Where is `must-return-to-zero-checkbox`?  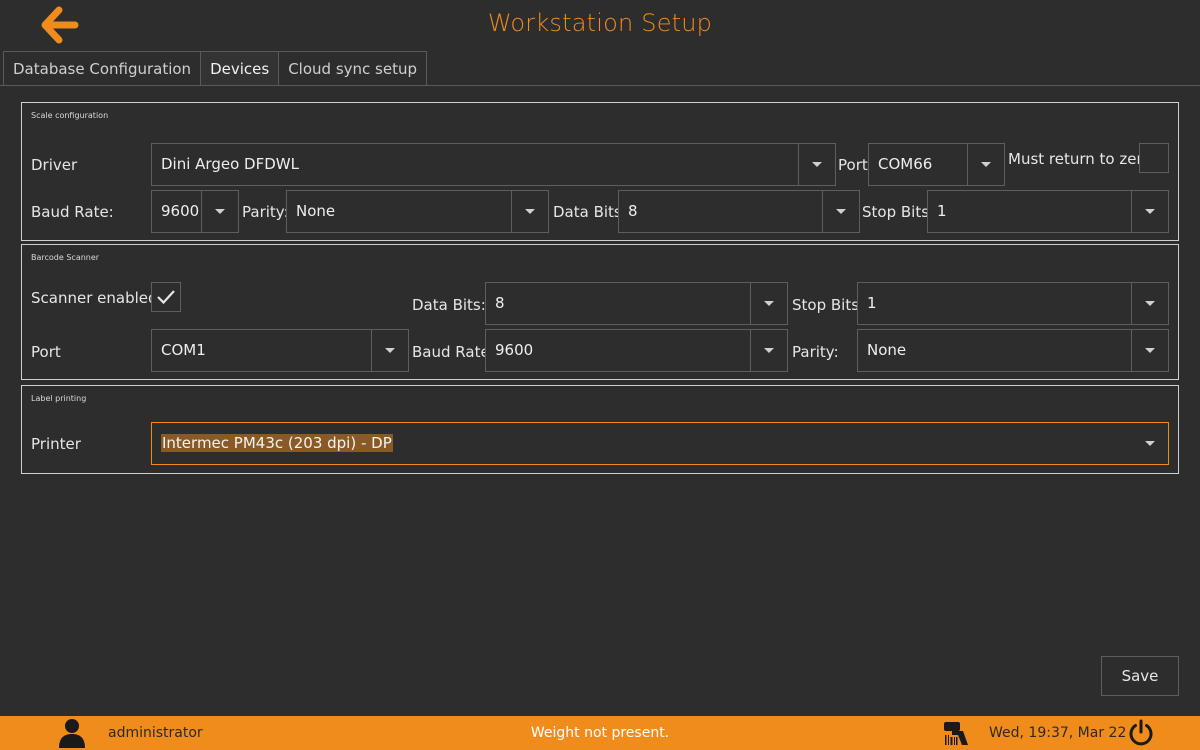
must-return-to-zero-checkbox is located at coordinates (1154, 158).